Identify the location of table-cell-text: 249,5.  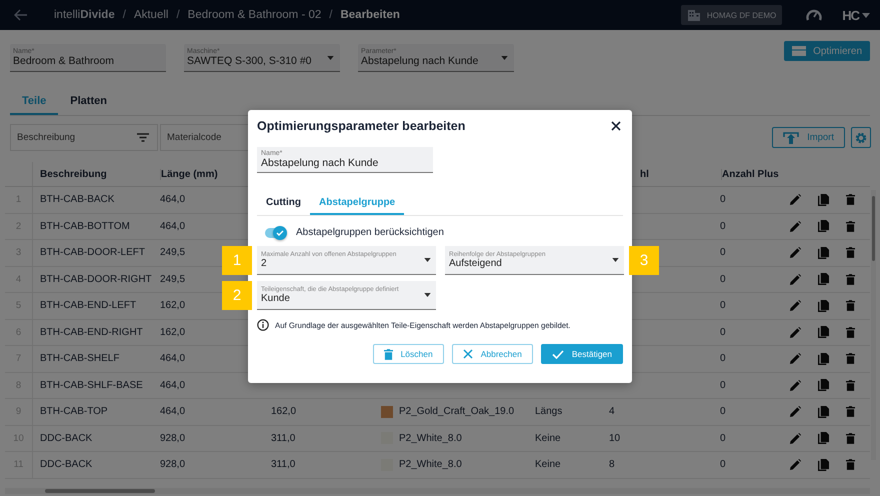
(173, 279).